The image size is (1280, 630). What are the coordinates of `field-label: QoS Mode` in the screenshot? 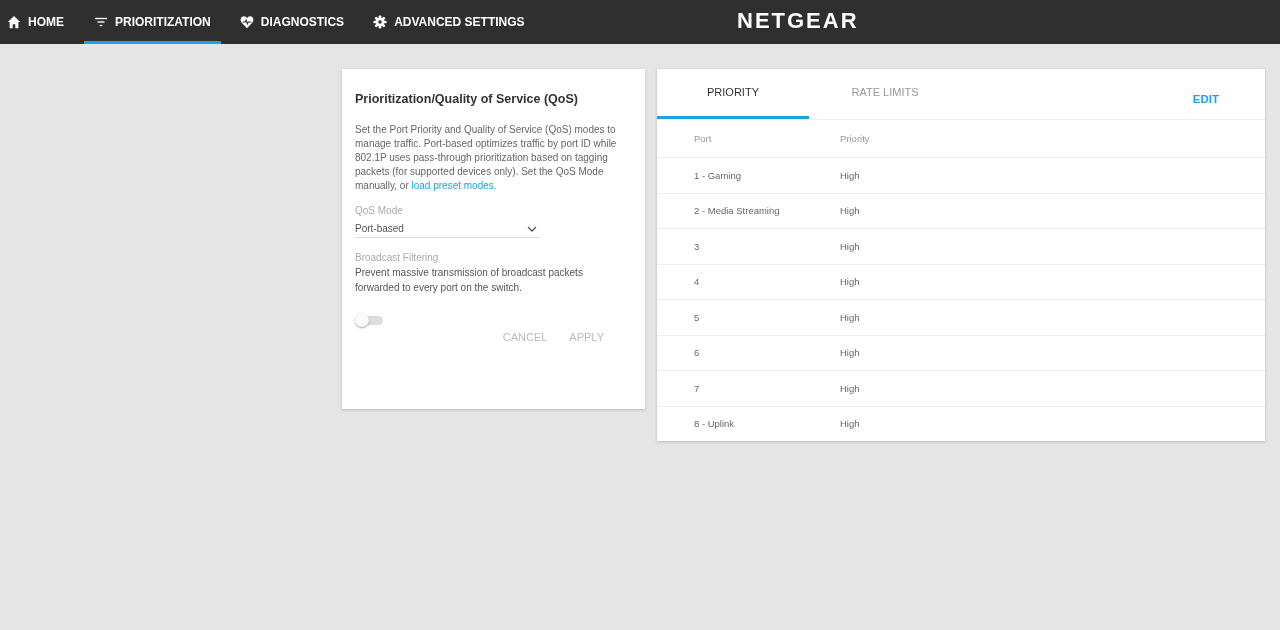 It's located at (379, 210).